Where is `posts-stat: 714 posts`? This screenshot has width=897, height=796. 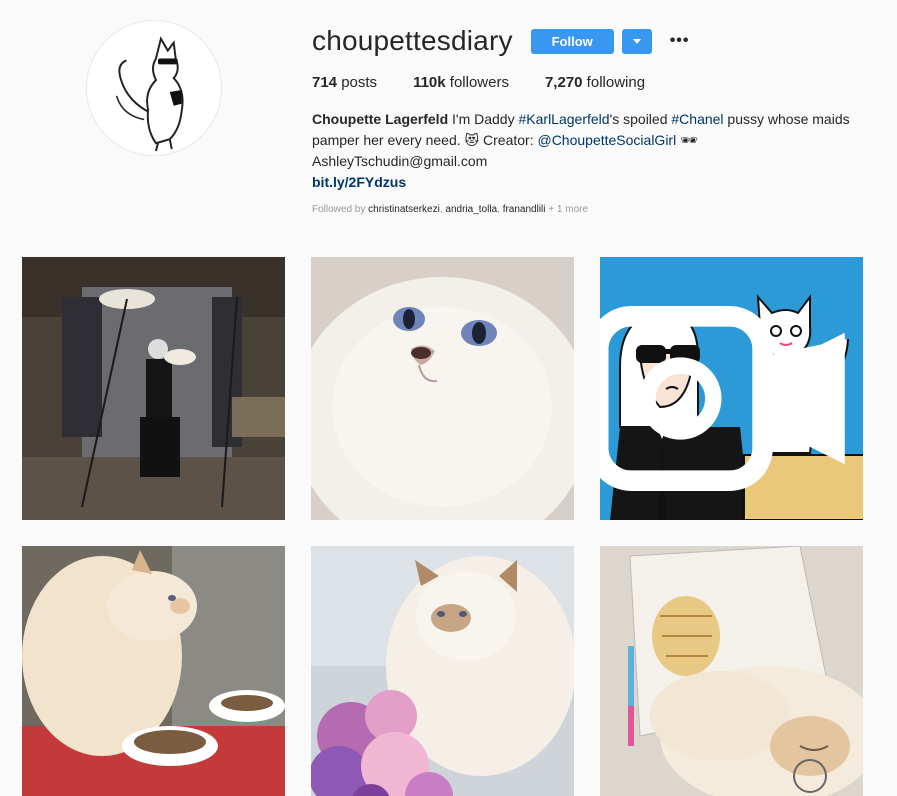 posts-stat: 714 posts is located at coordinates (344, 82).